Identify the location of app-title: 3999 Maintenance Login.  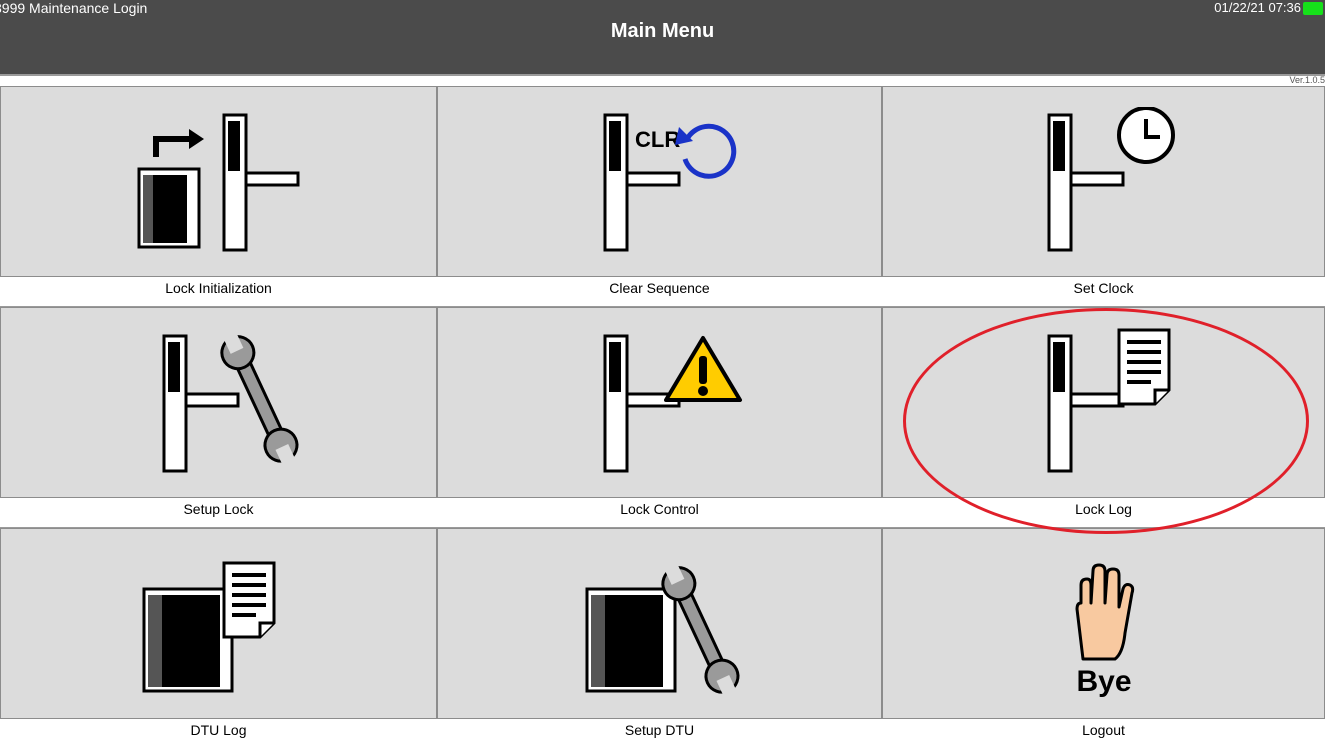
(74, 8).